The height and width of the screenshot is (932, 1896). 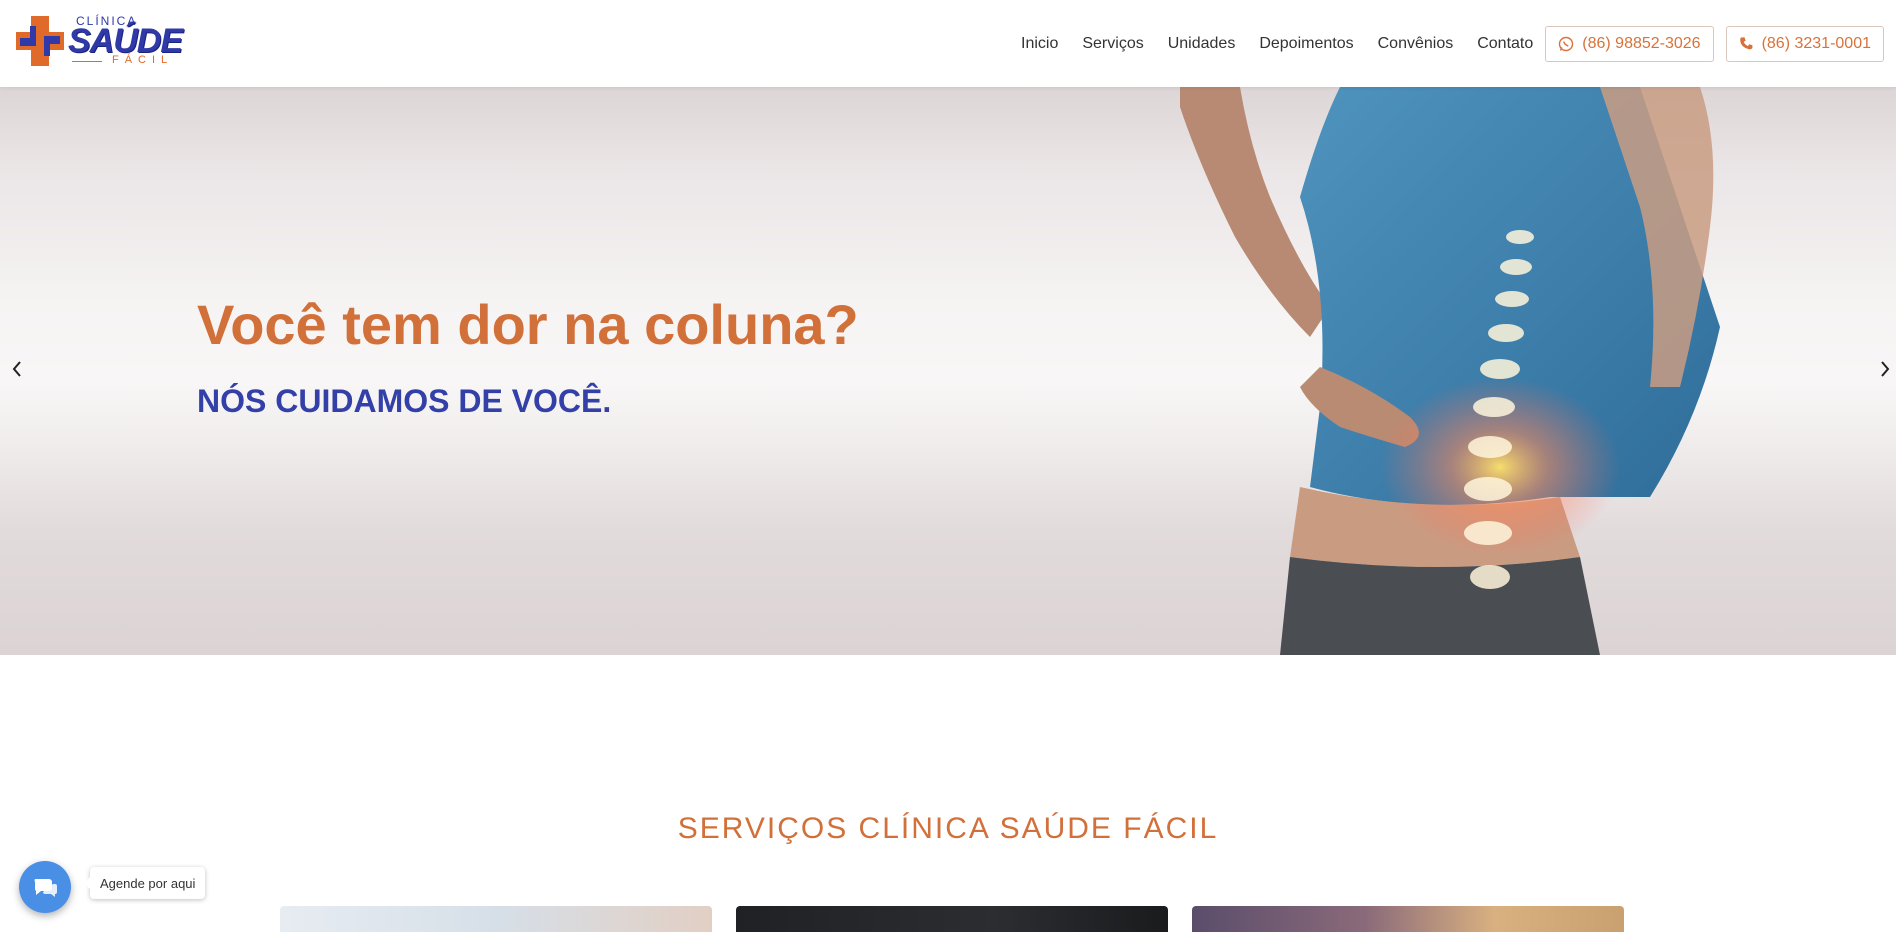 I want to click on chat-tooltip: Agende por aqui, so click(x=144, y=883).